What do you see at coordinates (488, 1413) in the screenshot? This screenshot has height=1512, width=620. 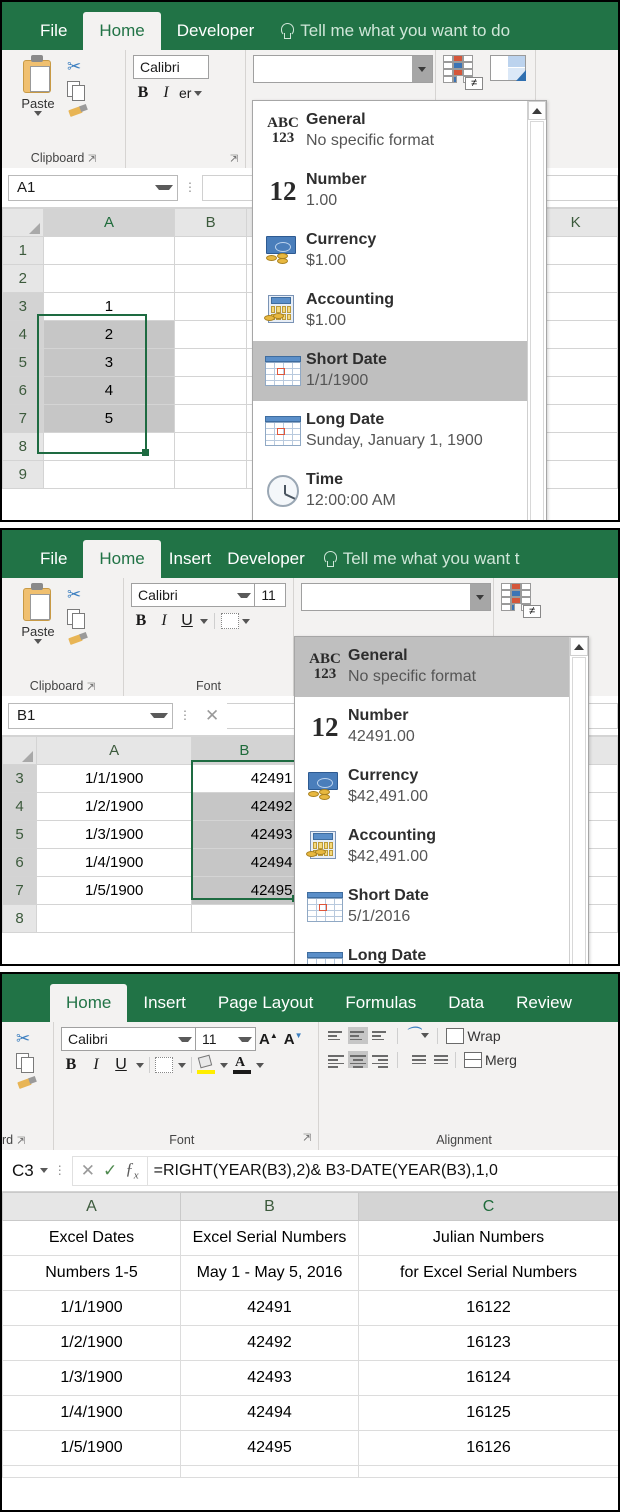 I see `cell-c6: 16125` at bounding box center [488, 1413].